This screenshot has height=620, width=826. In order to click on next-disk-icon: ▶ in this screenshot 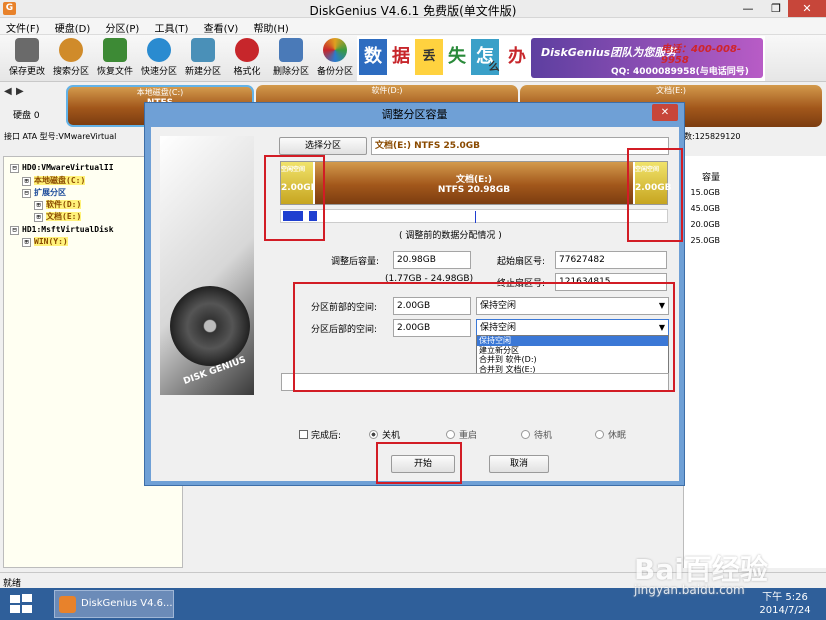, I will do `click(20, 91)`.